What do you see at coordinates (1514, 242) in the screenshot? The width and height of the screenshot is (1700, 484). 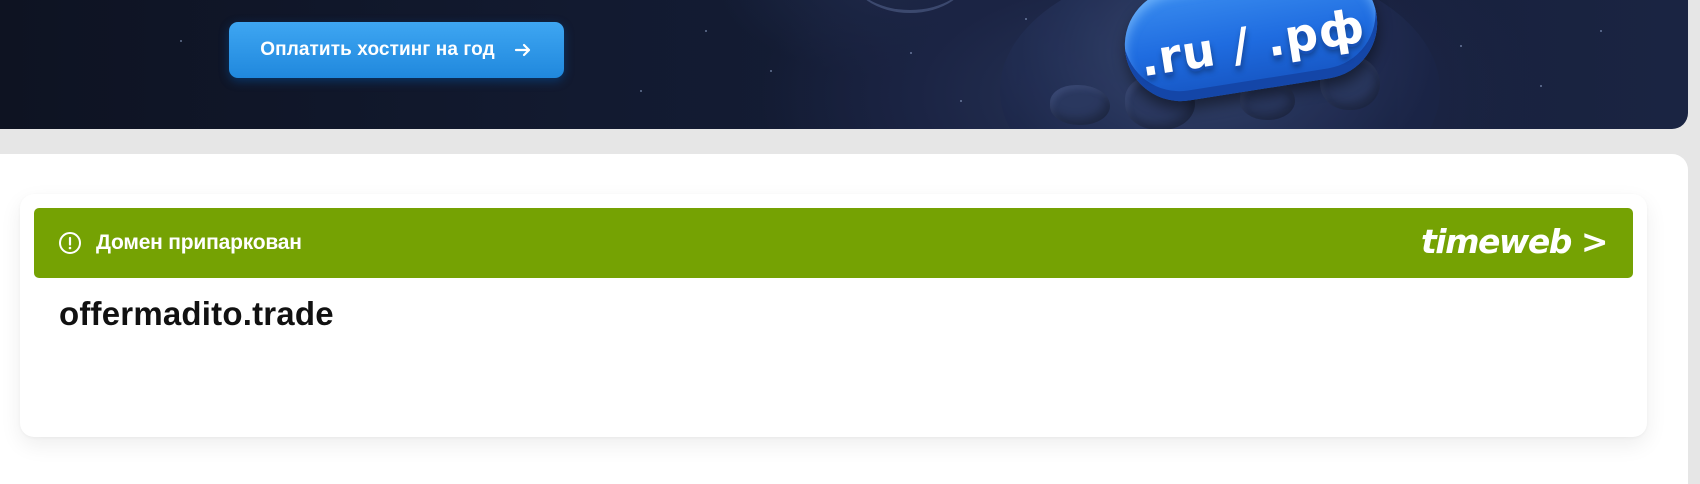 I see `timeweb-logo-link: timeweb >` at bounding box center [1514, 242].